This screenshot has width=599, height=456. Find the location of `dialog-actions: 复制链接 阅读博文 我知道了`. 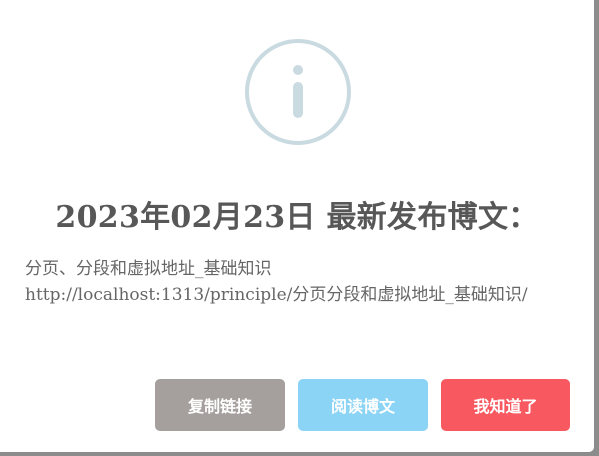

dialog-actions: 复制链接 阅读博文 我知道了 is located at coordinates (297, 405).